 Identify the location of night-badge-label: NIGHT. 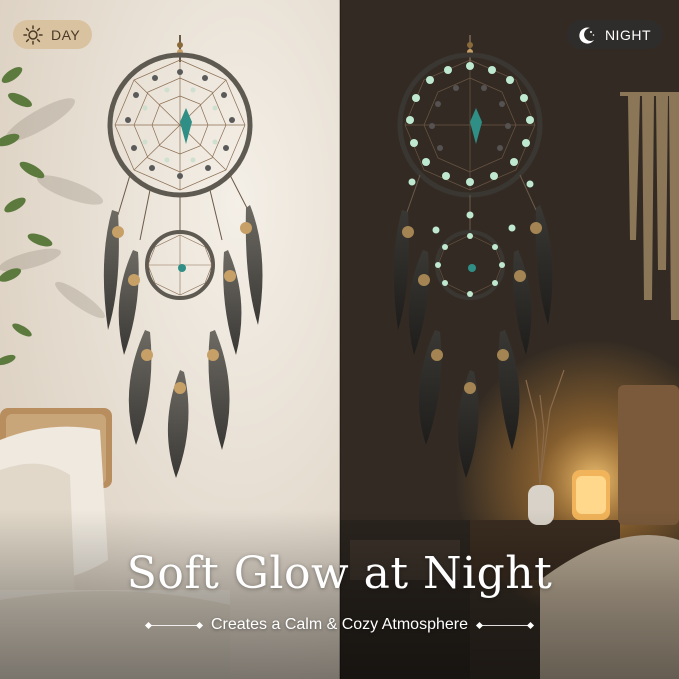
(627, 34).